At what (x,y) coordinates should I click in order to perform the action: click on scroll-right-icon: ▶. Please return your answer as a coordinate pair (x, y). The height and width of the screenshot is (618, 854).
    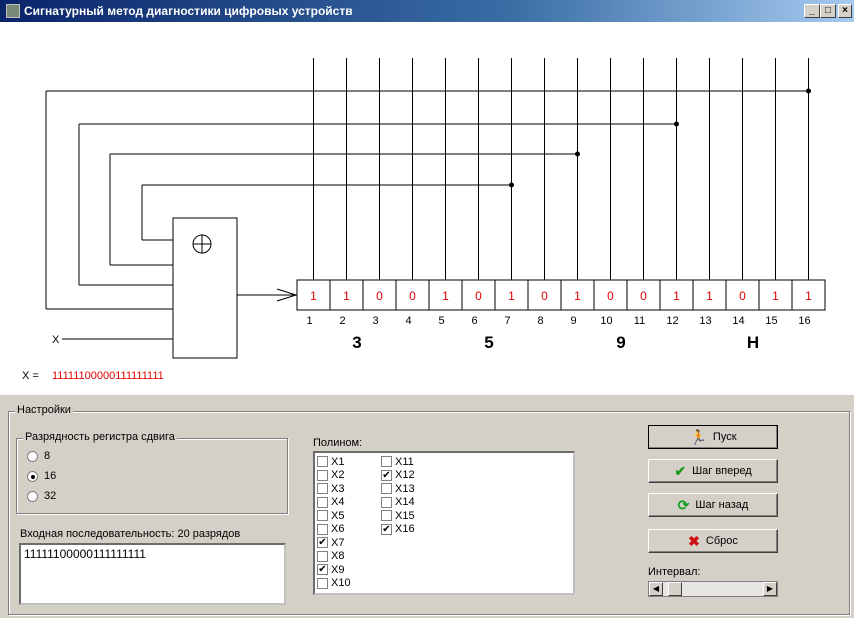
    Looking at the image, I should click on (770, 589).